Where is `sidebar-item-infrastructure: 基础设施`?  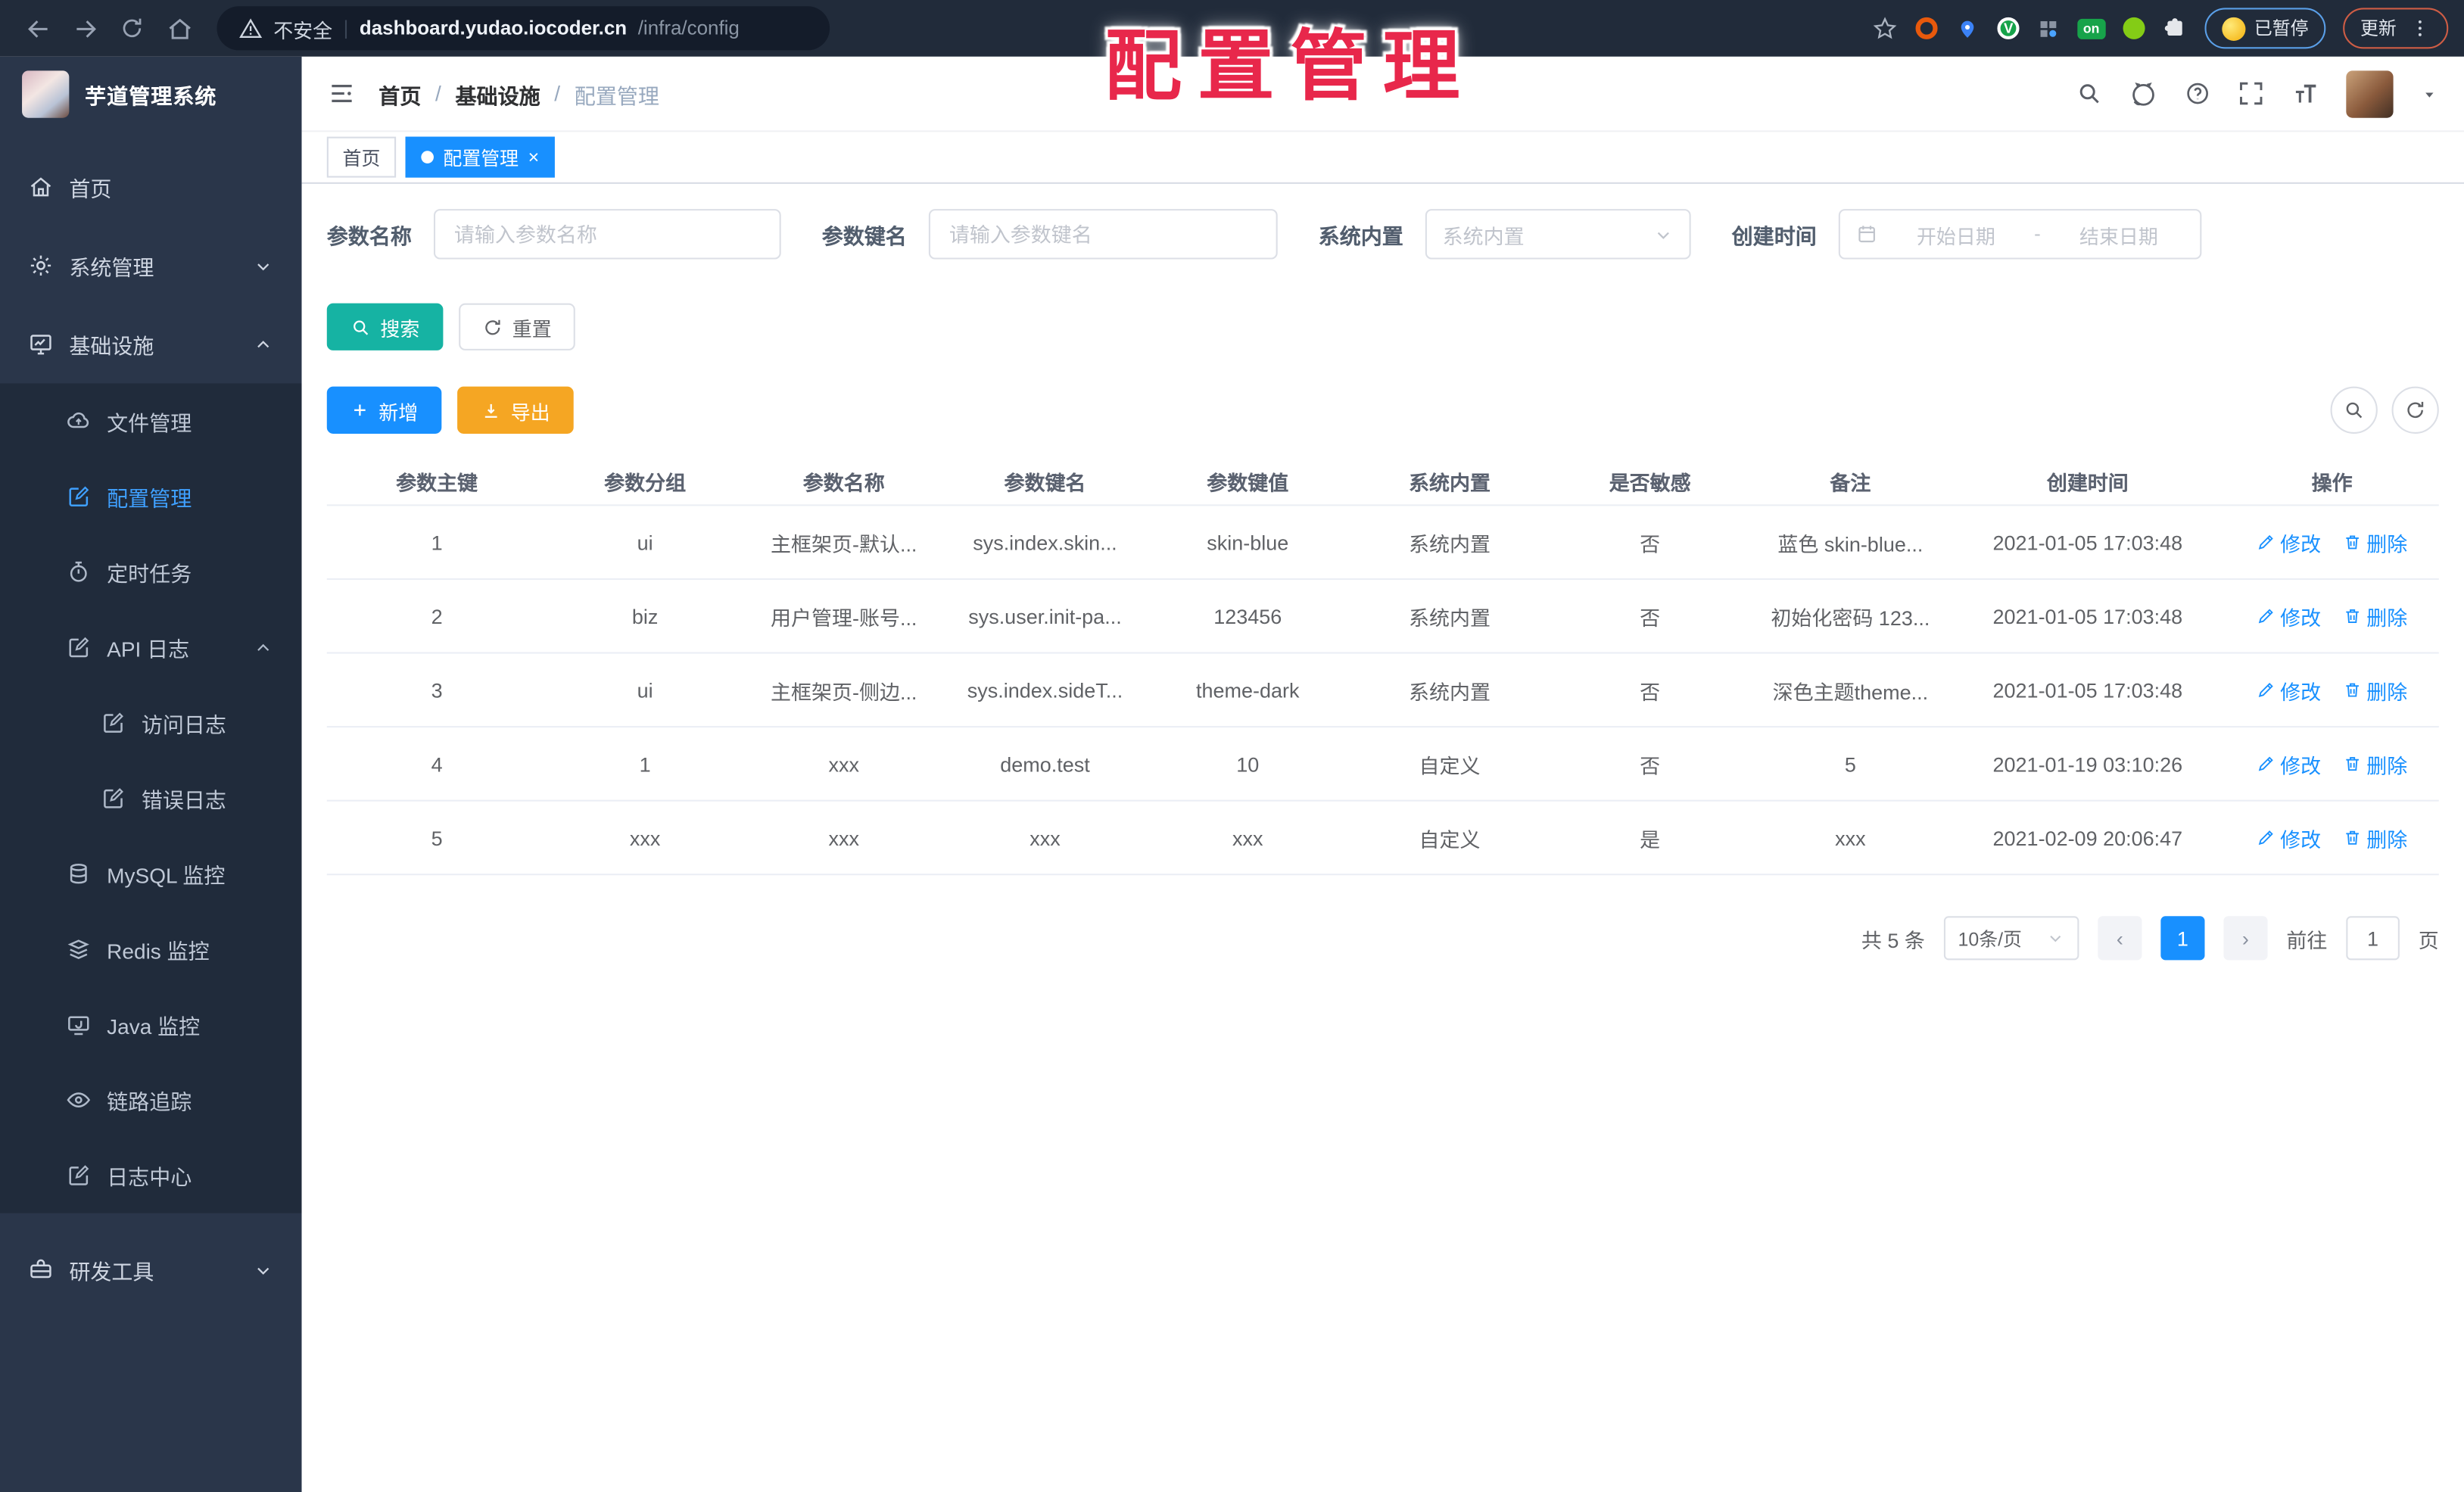 sidebar-item-infrastructure: 基础设施 is located at coordinates (151, 344).